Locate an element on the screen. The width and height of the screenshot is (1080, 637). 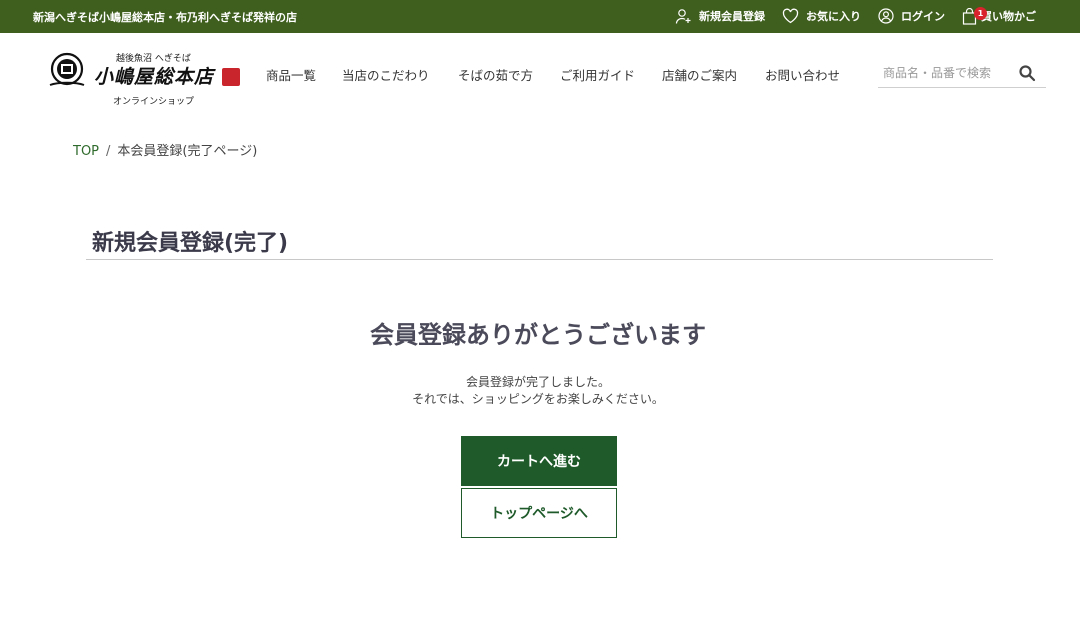
register-label: 新規会員登録 is located at coordinates (732, 16).